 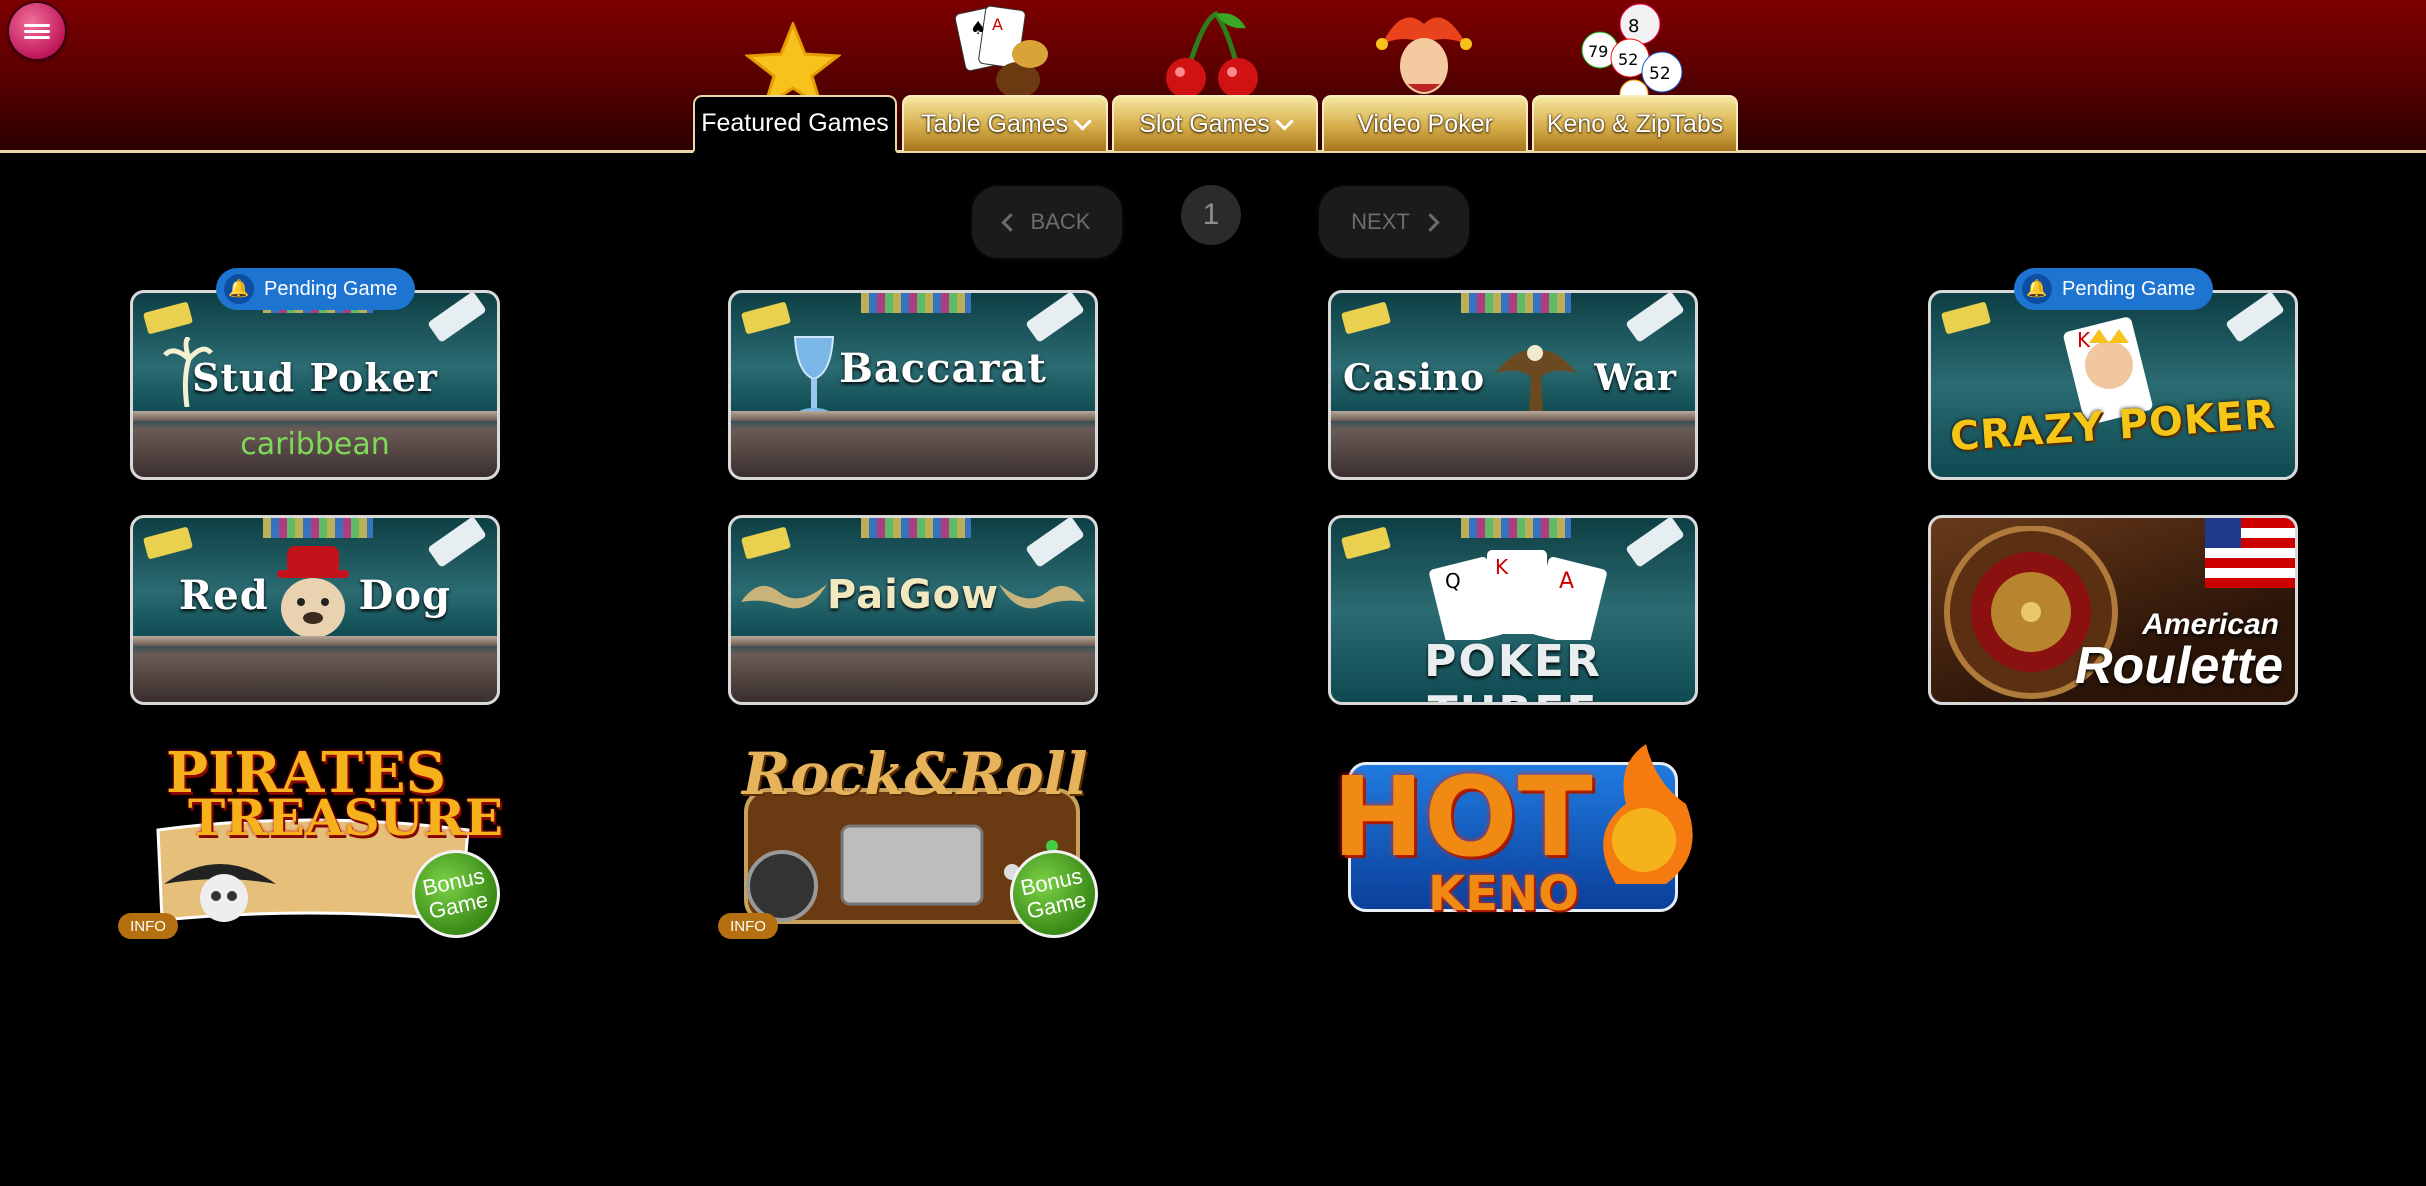 I want to click on tab-label: Featured Games, so click(x=795, y=123).